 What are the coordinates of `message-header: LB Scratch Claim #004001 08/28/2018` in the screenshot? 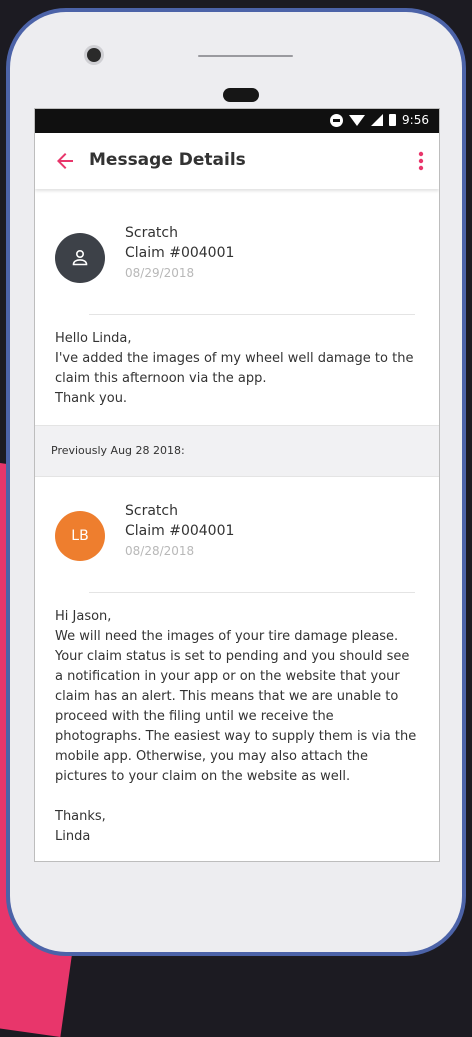 It's located at (237, 535).